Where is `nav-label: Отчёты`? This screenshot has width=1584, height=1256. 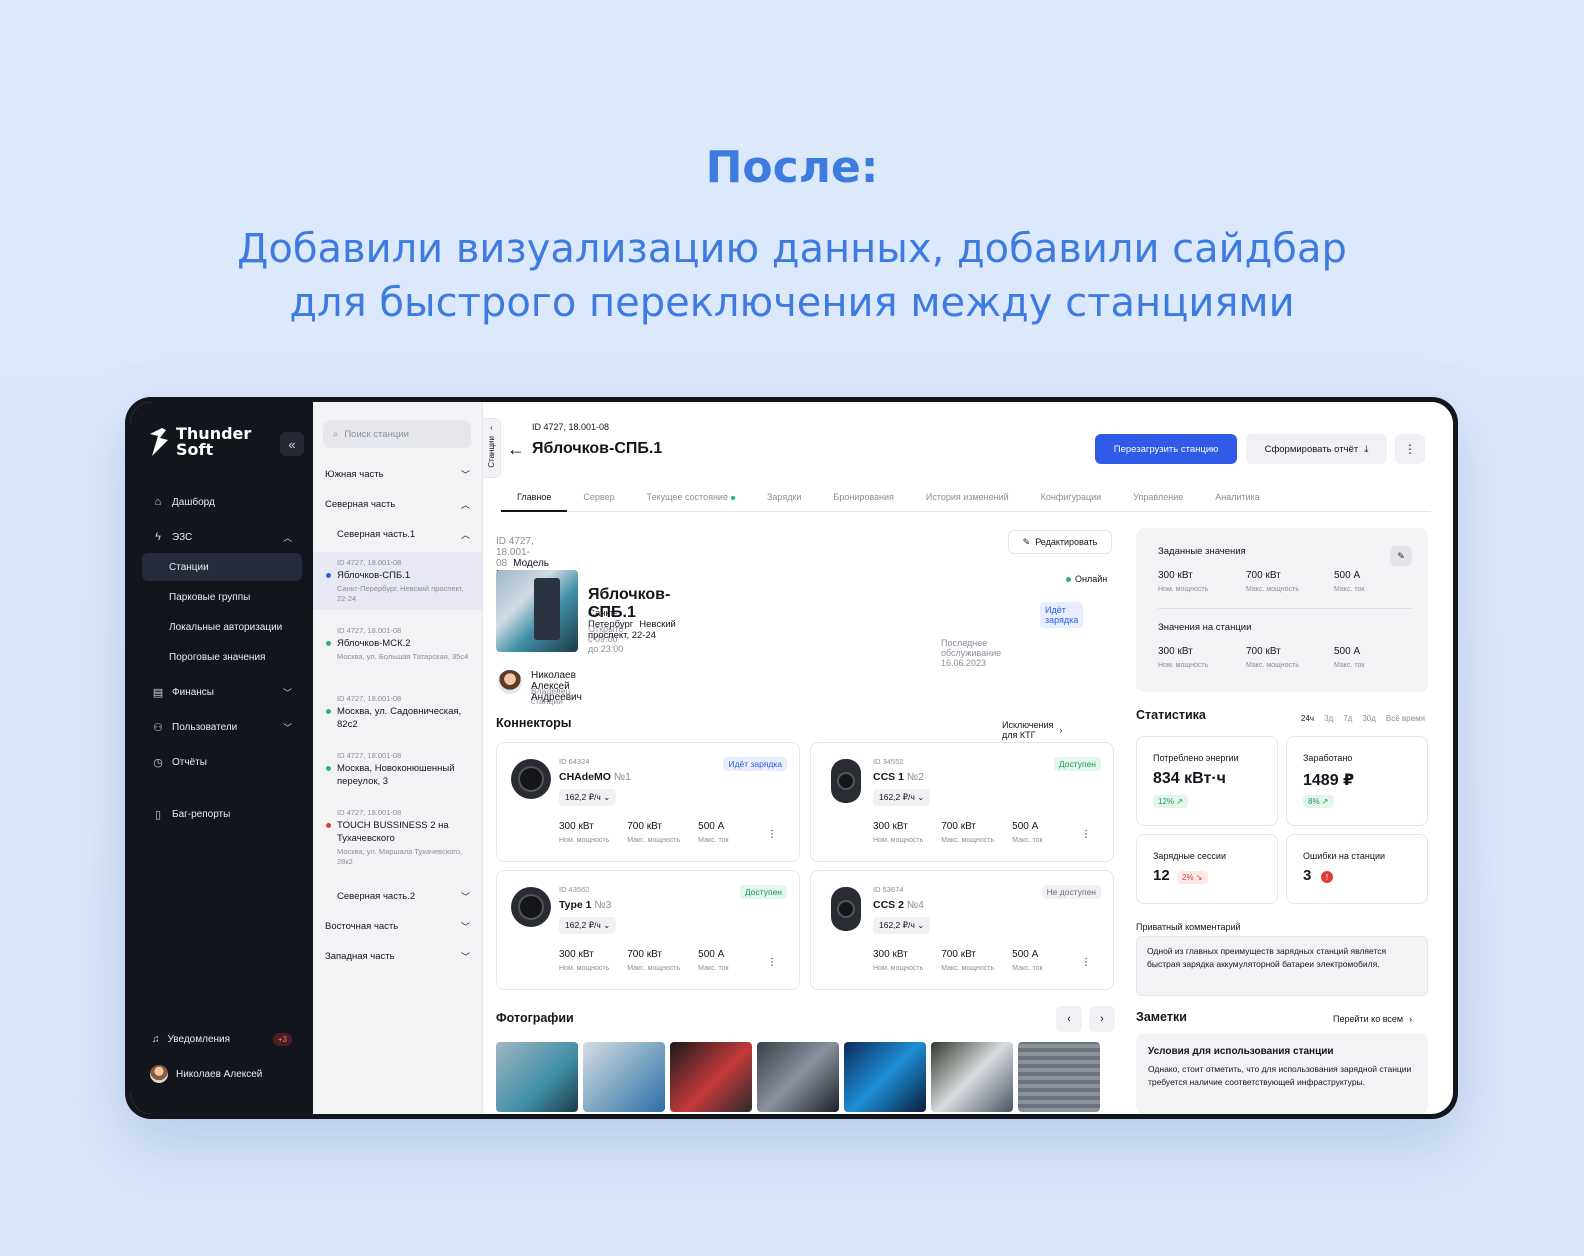 nav-label: Отчёты is located at coordinates (189, 762).